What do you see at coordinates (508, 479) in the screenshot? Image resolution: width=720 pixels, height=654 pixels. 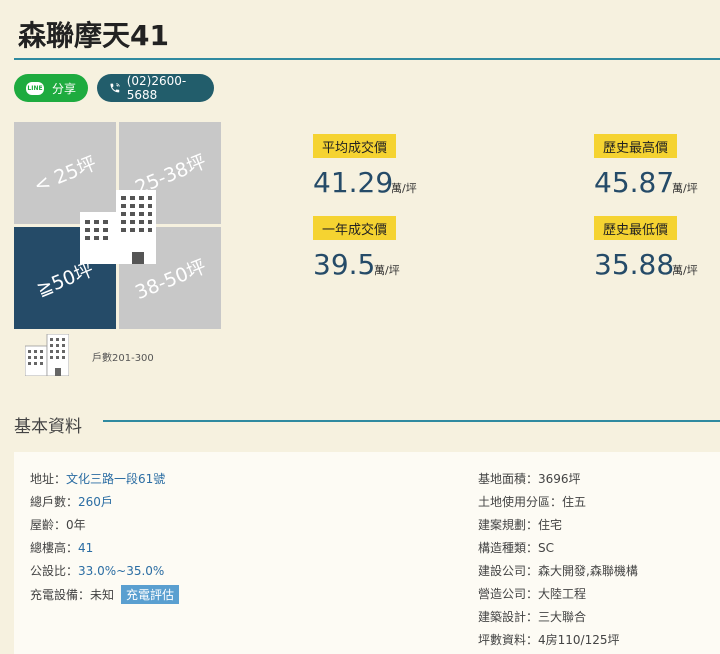 I see `info-label: 基地面積：` at bounding box center [508, 479].